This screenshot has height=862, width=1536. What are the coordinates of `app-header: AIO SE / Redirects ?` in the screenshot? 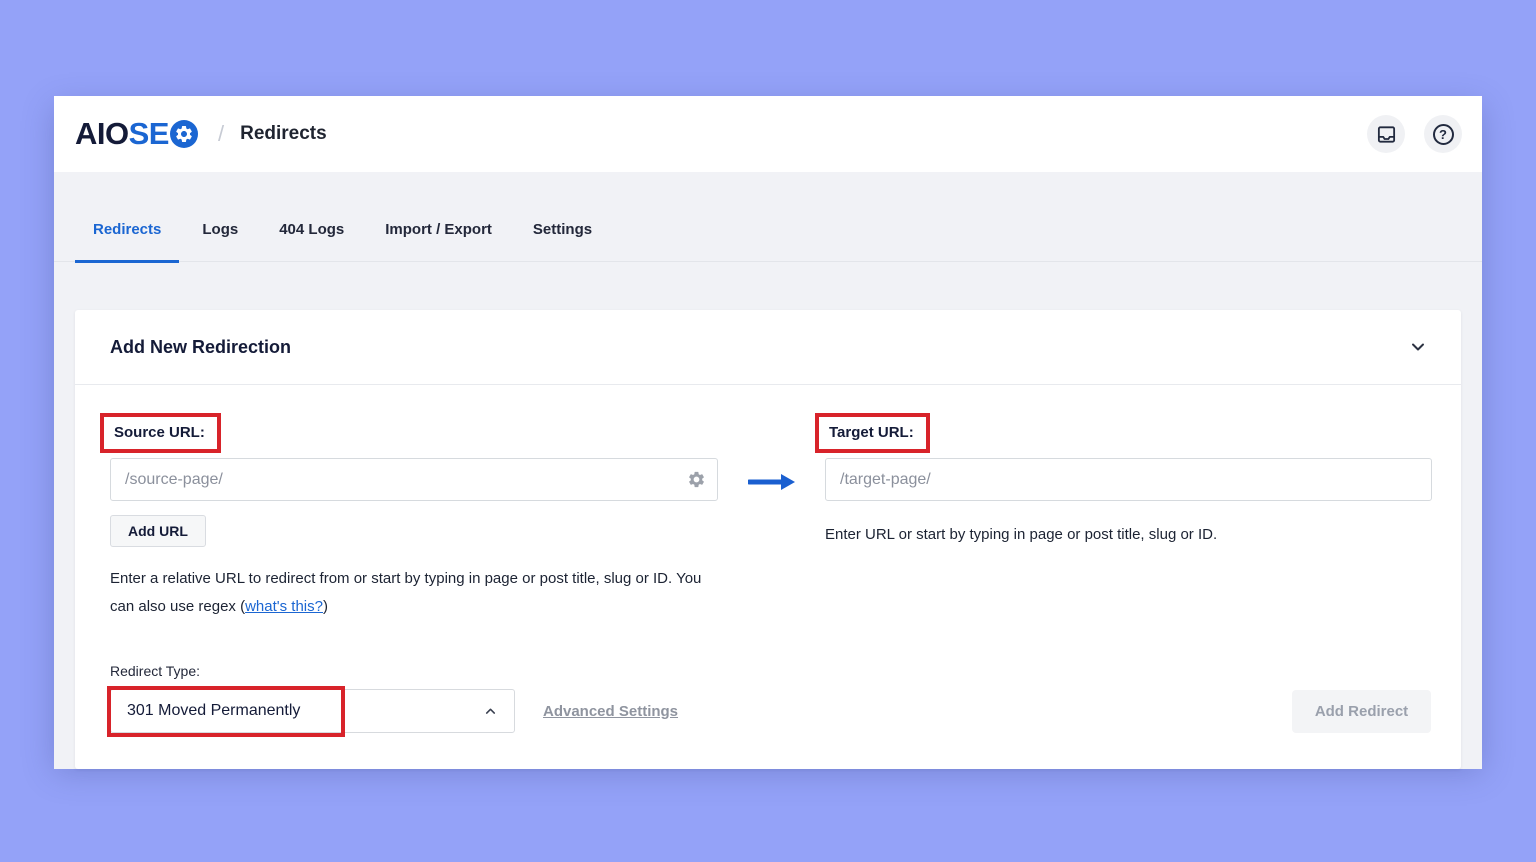 It's located at (768, 134).